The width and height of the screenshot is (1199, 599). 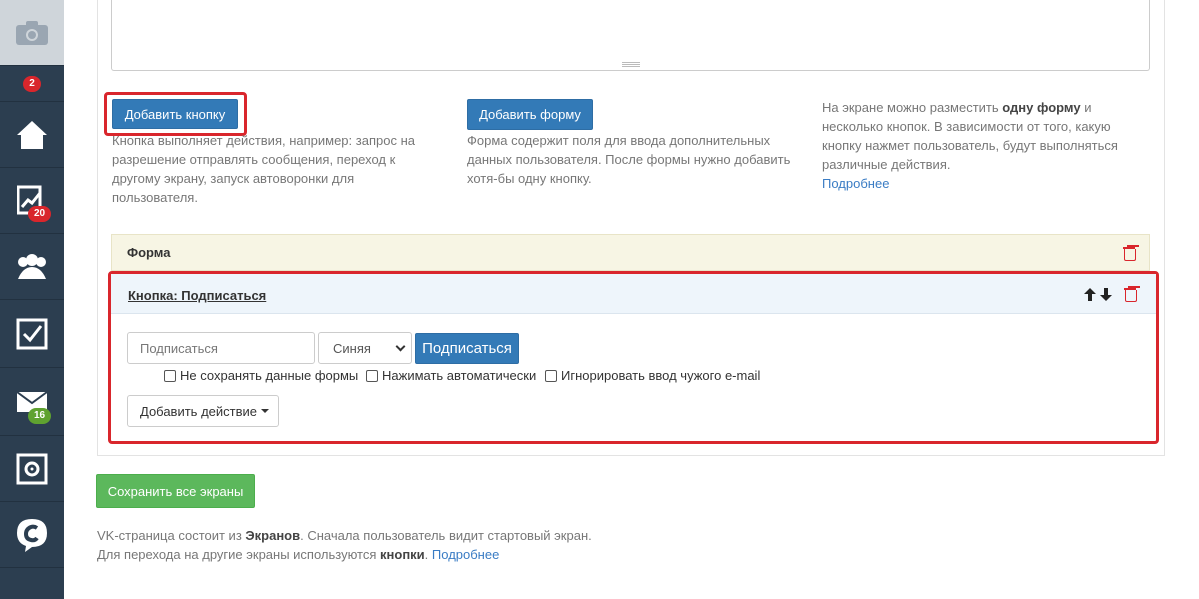 What do you see at coordinates (855, 183) in the screenshot?
I see `info-more-link: Подробнее` at bounding box center [855, 183].